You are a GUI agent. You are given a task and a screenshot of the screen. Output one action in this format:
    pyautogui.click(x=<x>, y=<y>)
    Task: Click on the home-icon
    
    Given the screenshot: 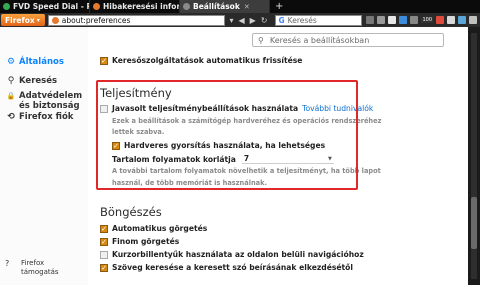 What is the action you would take?
    pyautogui.click(x=392, y=20)
    